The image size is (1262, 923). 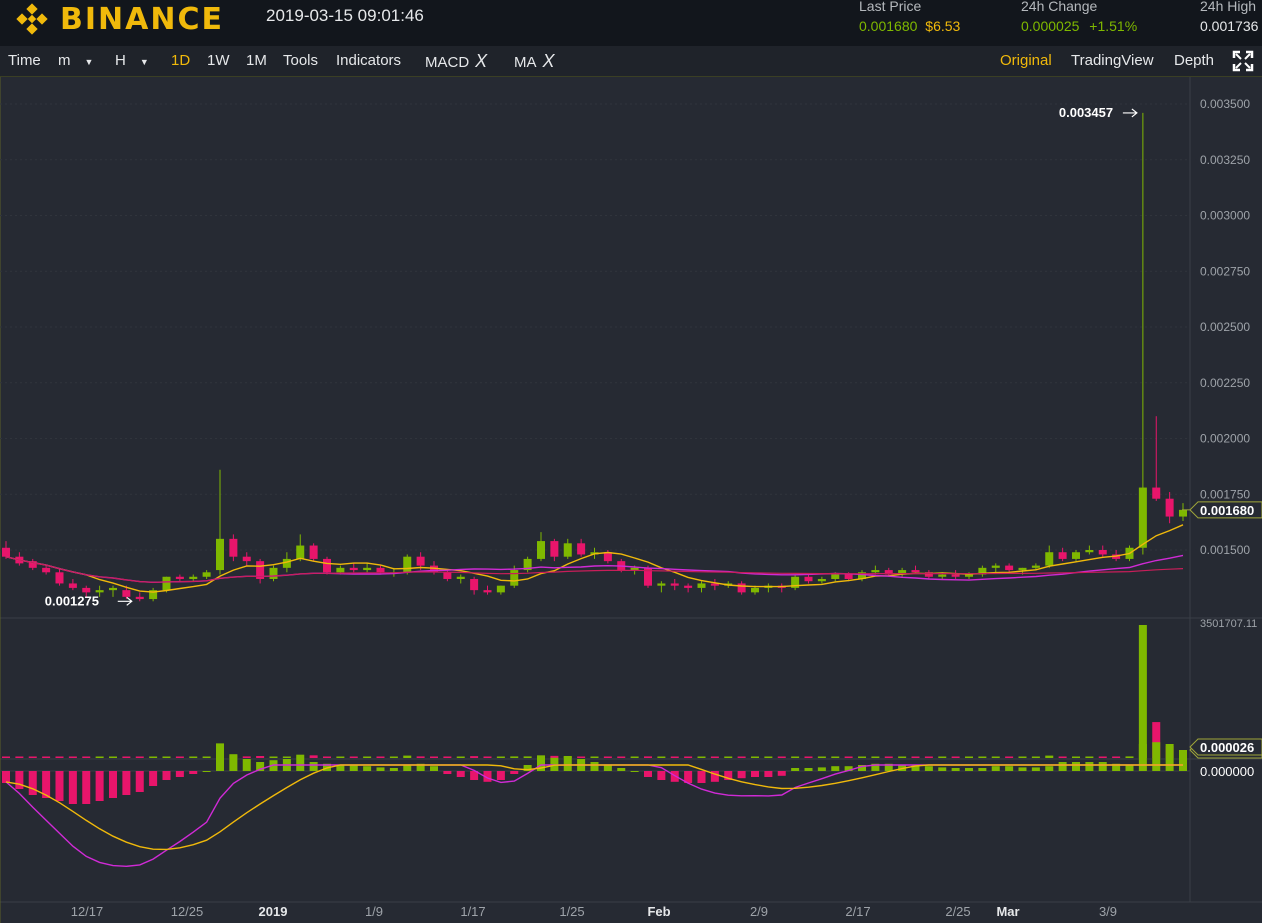 What do you see at coordinates (1243, 65) in the screenshot?
I see `fullscreen-icon` at bounding box center [1243, 65].